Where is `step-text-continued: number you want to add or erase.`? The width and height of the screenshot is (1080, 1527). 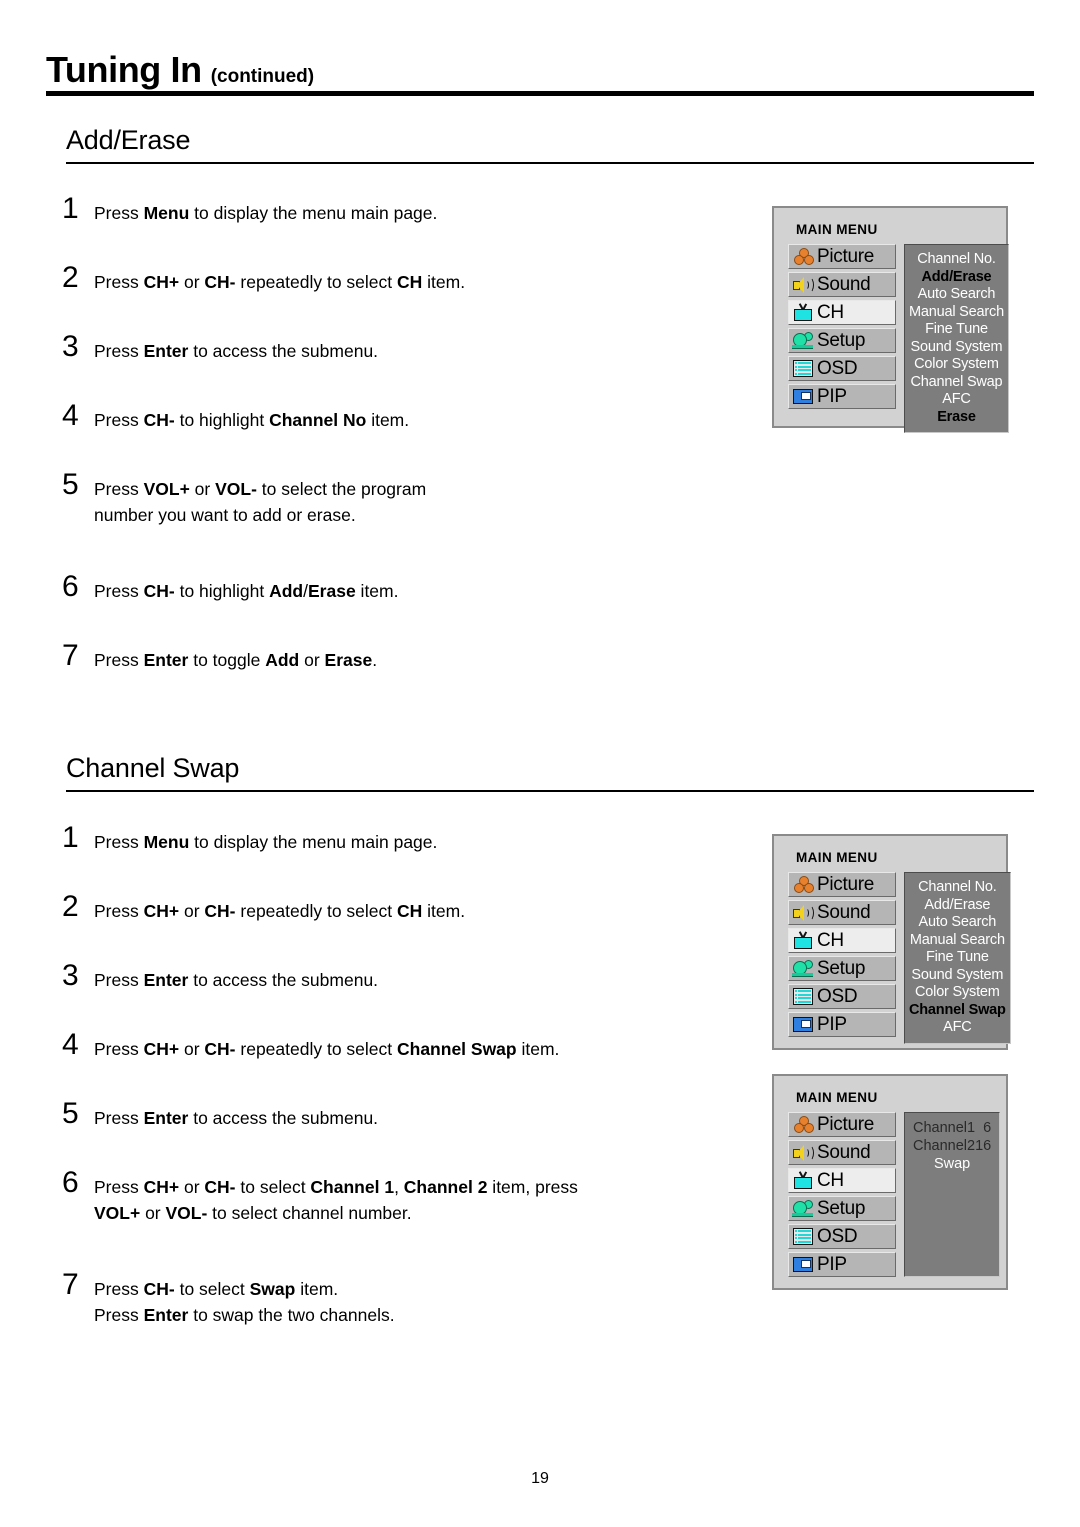 step-text-continued: number you want to add or erase. is located at coordinates (225, 515).